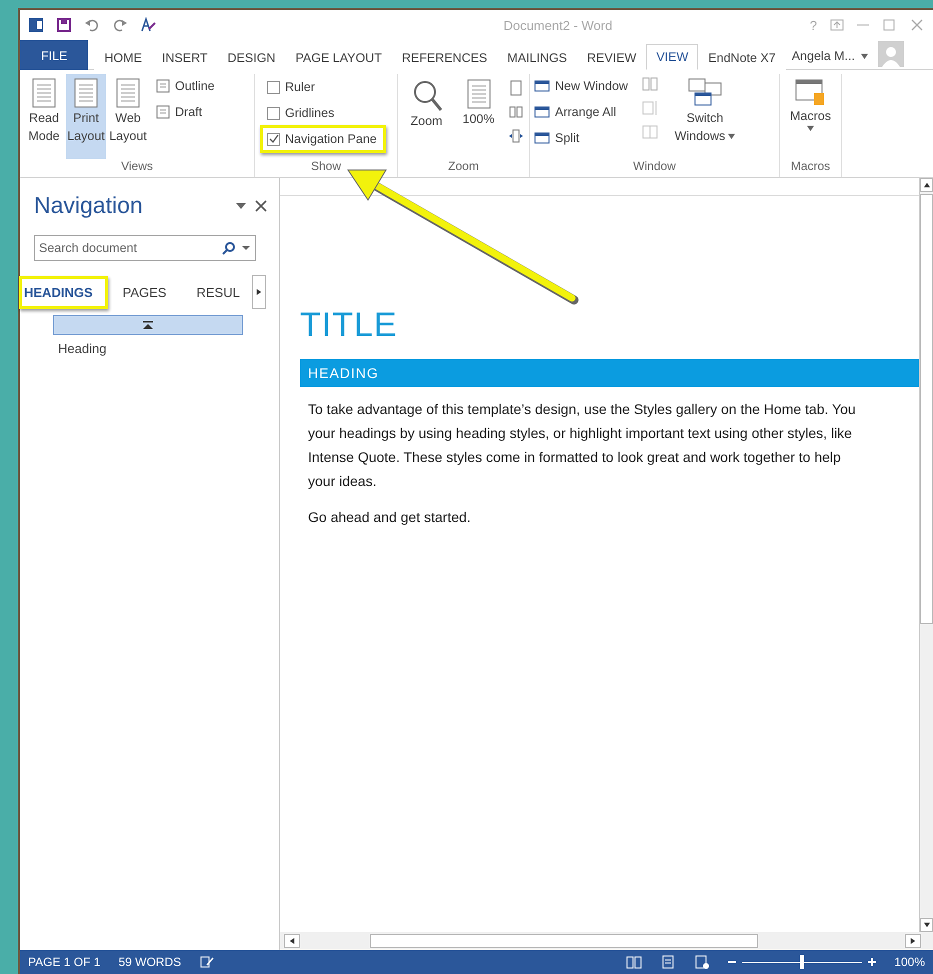  What do you see at coordinates (168, 348) in the screenshot?
I see `heading-item: Heading` at bounding box center [168, 348].